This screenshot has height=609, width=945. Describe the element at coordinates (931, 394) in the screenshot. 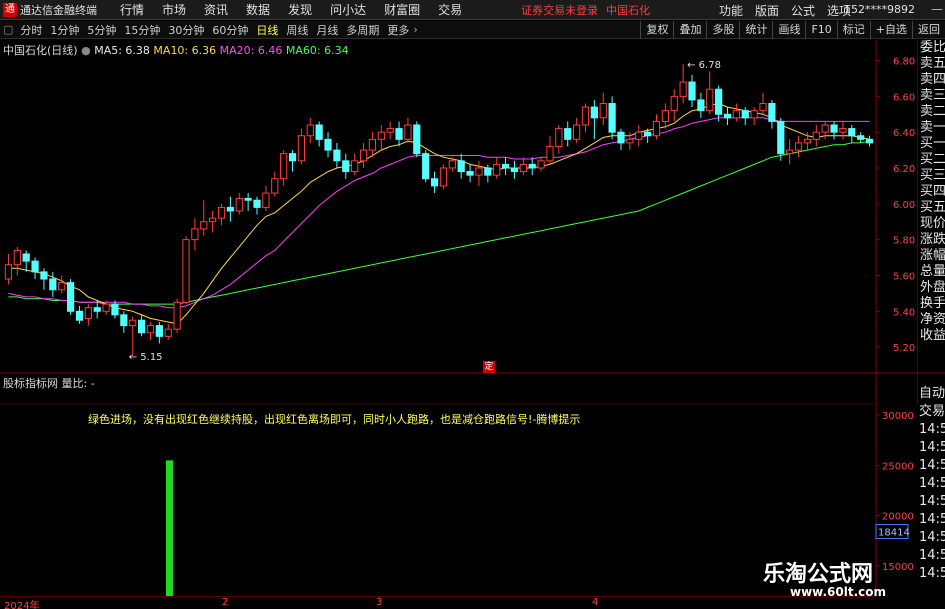

I see `trade-label: 自动` at that location.